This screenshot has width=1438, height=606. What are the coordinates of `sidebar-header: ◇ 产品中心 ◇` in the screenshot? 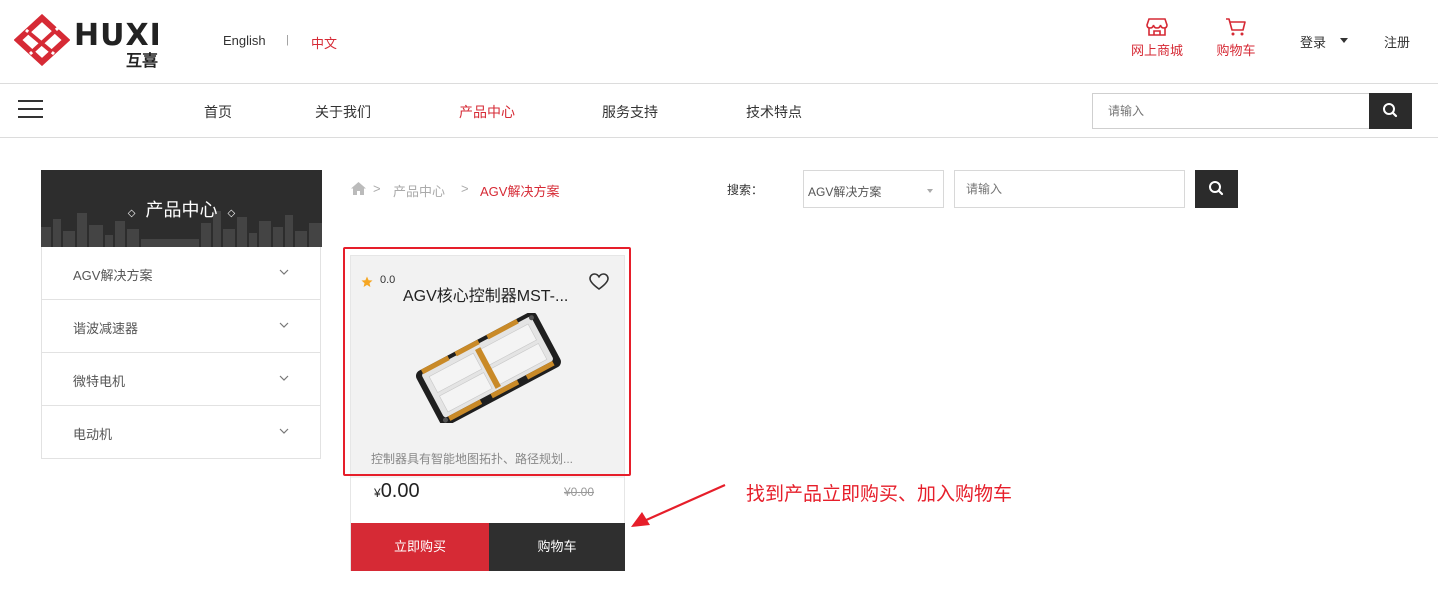 It's located at (181, 208).